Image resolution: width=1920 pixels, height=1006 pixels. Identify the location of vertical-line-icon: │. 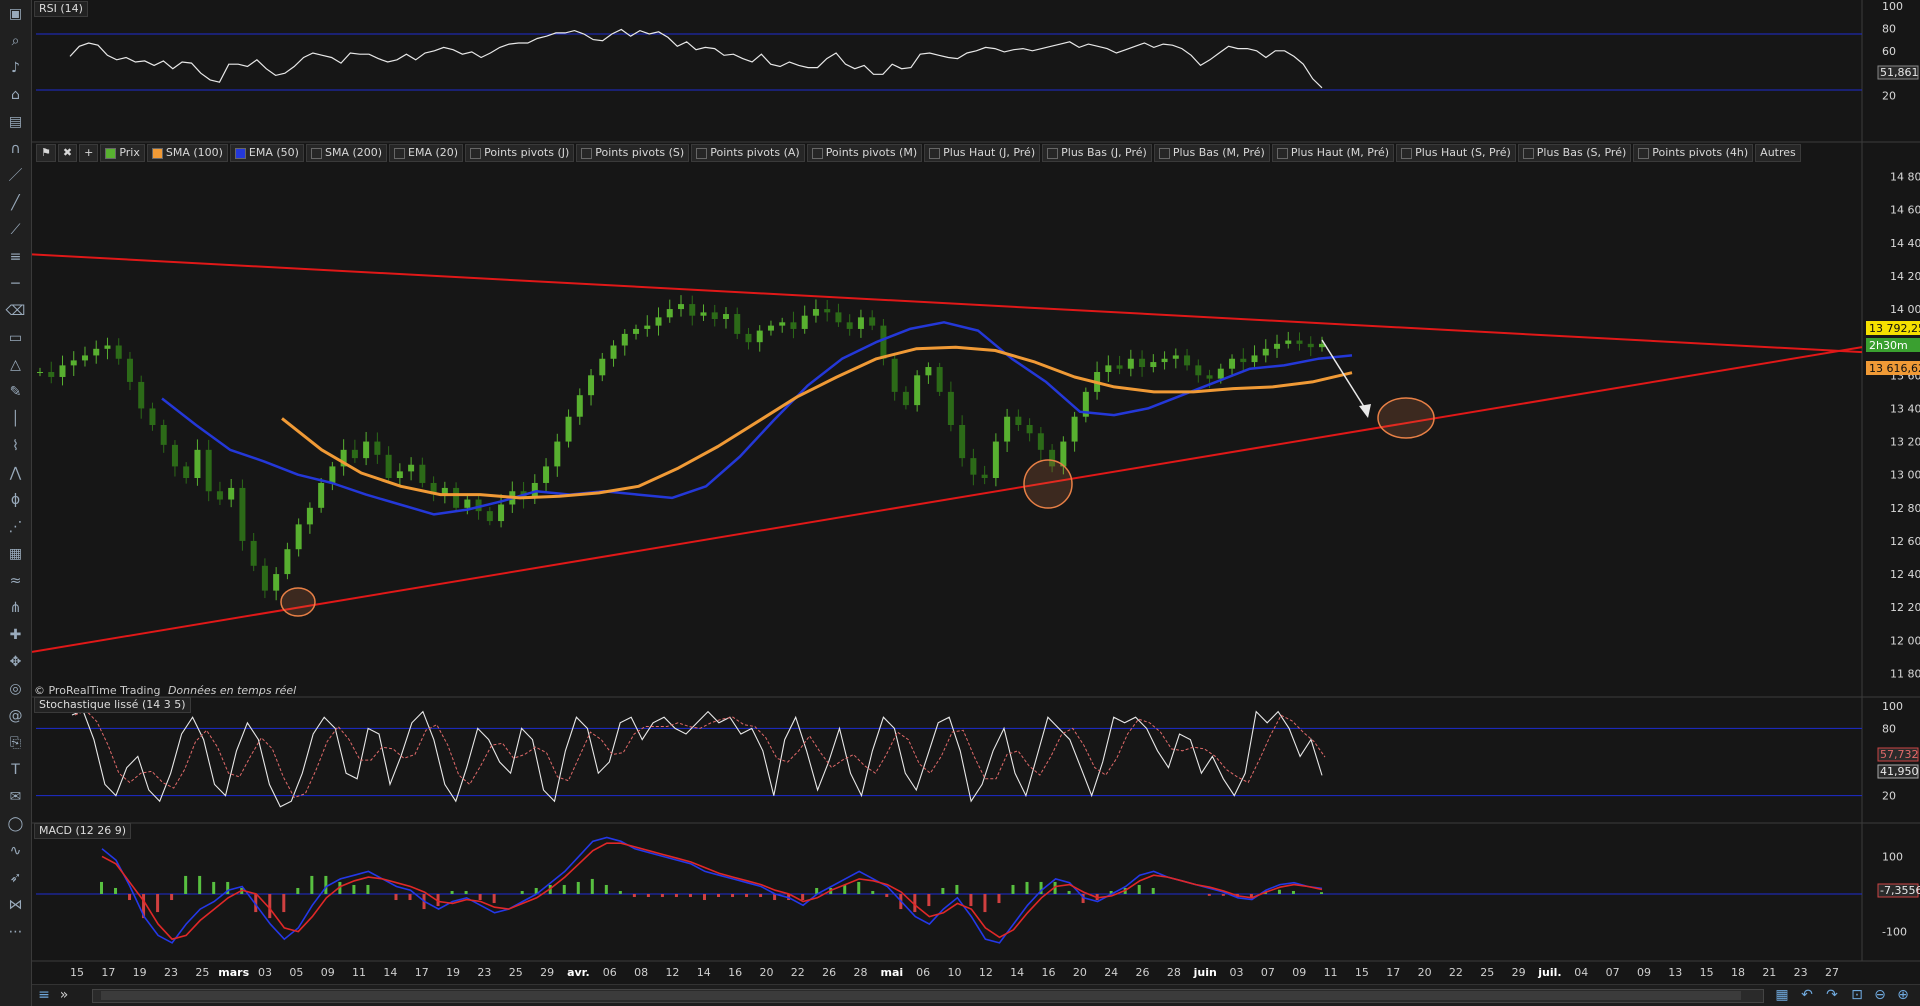
(15, 419).